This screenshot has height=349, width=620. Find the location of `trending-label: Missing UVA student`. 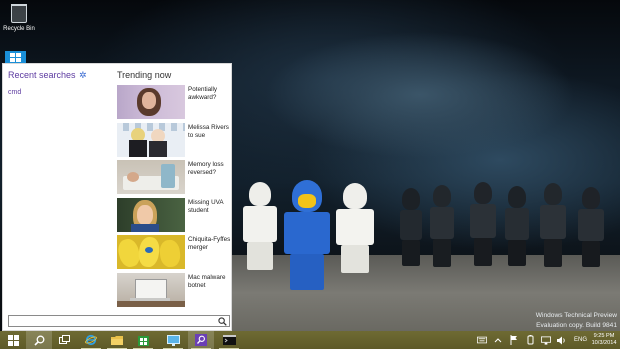

trending-label: Missing UVA student is located at coordinates (206, 206).